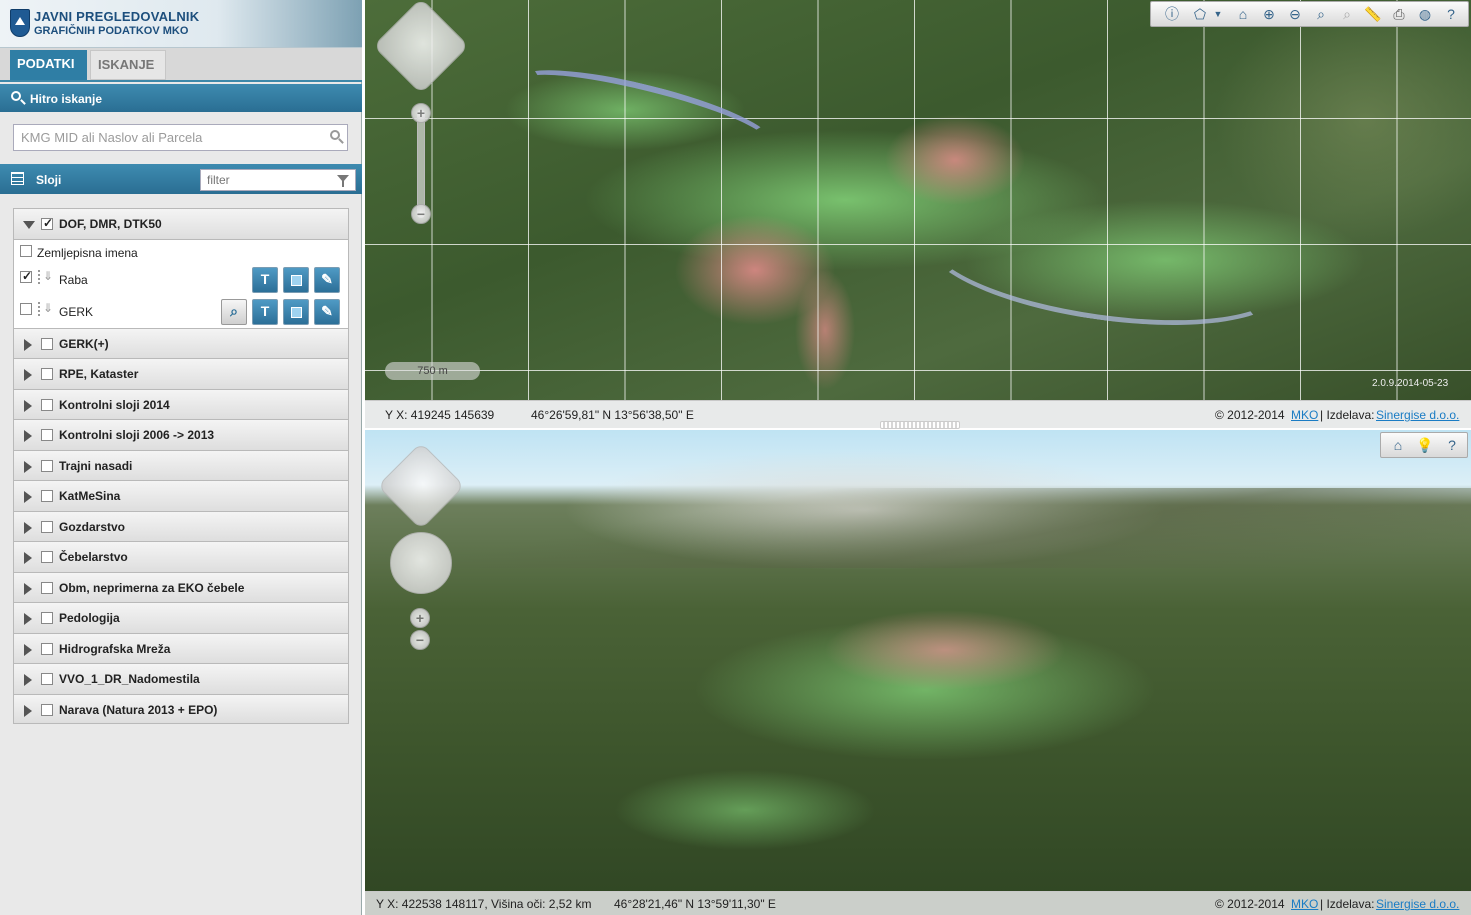 The image size is (1471, 915). What do you see at coordinates (84, 343) in the screenshot?
I see `layer-group-label: GERK(+)` at bounding box center [84, 343].